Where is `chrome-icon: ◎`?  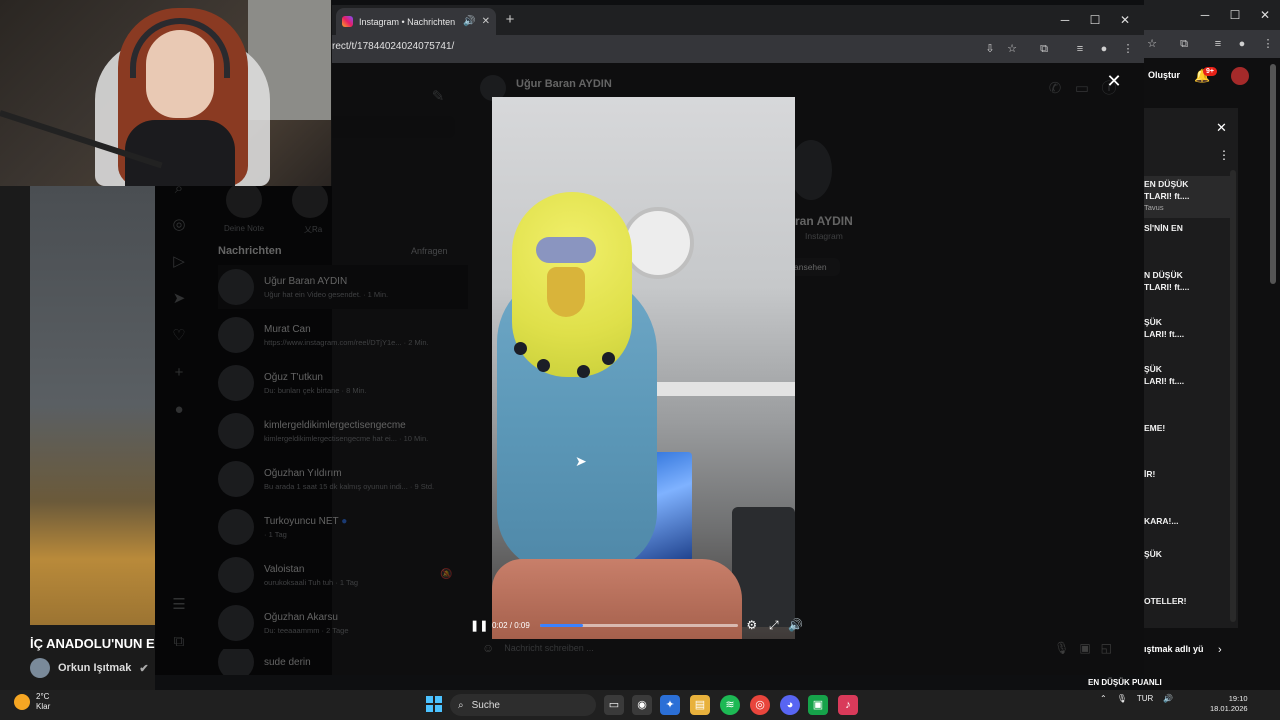 chrome-icon: ◎ is located at coordinates (760, 705).